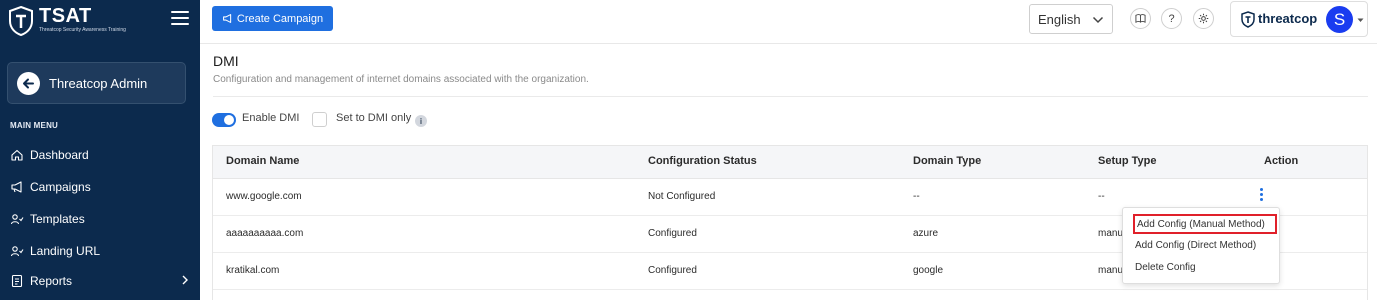 The width and height of the screenshot is (1377, 300). Describe the element at coordinates (185, 281) in the screenshot. I see `chevron-right-icon` at that location.